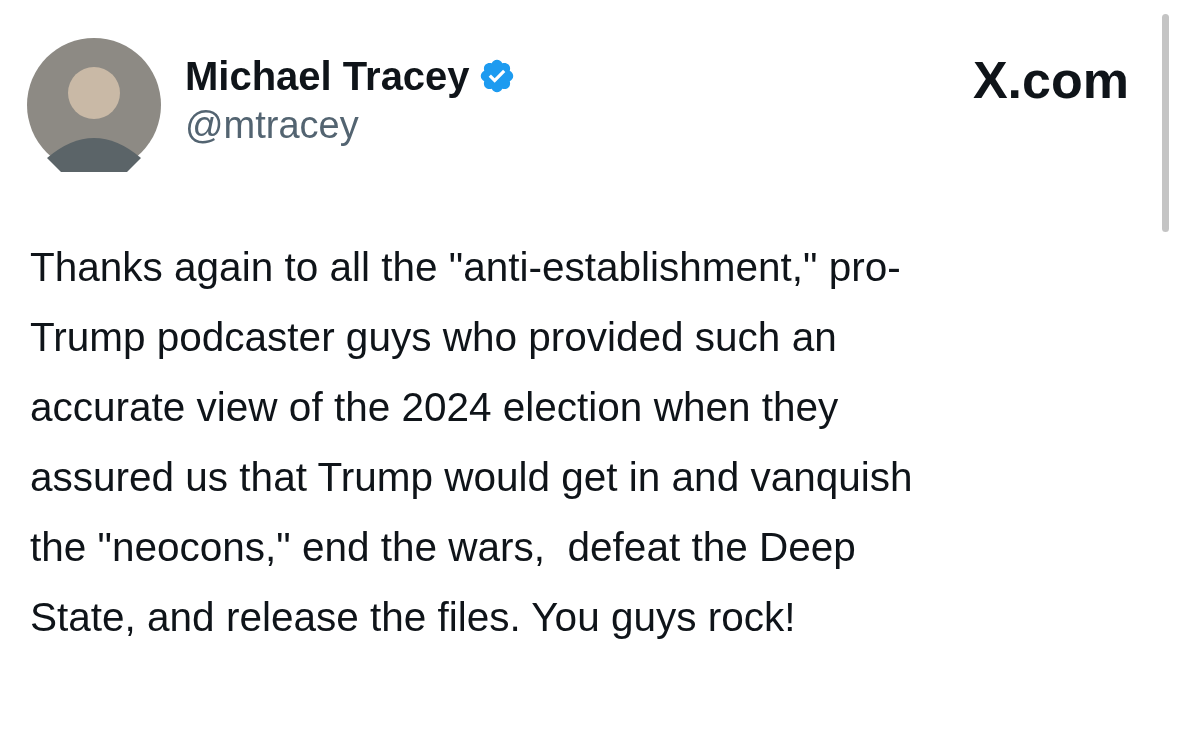 The height and width of the screenshot is (735, 1179). What do you see at coordinates (350, 125) in the screenshot?
I see `author-handle: @mtracey` at bounding box center [350, 125].